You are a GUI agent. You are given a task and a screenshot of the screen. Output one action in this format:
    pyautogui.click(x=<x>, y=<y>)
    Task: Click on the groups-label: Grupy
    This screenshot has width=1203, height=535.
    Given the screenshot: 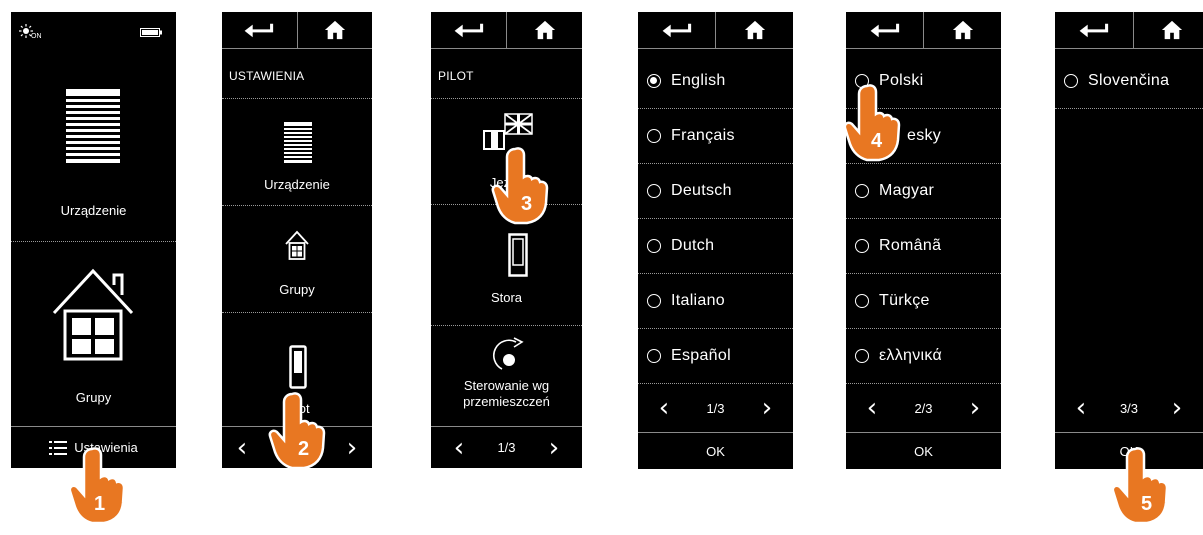 What is the action you would take?
    pyautogui.click(x=297, y=289)
    